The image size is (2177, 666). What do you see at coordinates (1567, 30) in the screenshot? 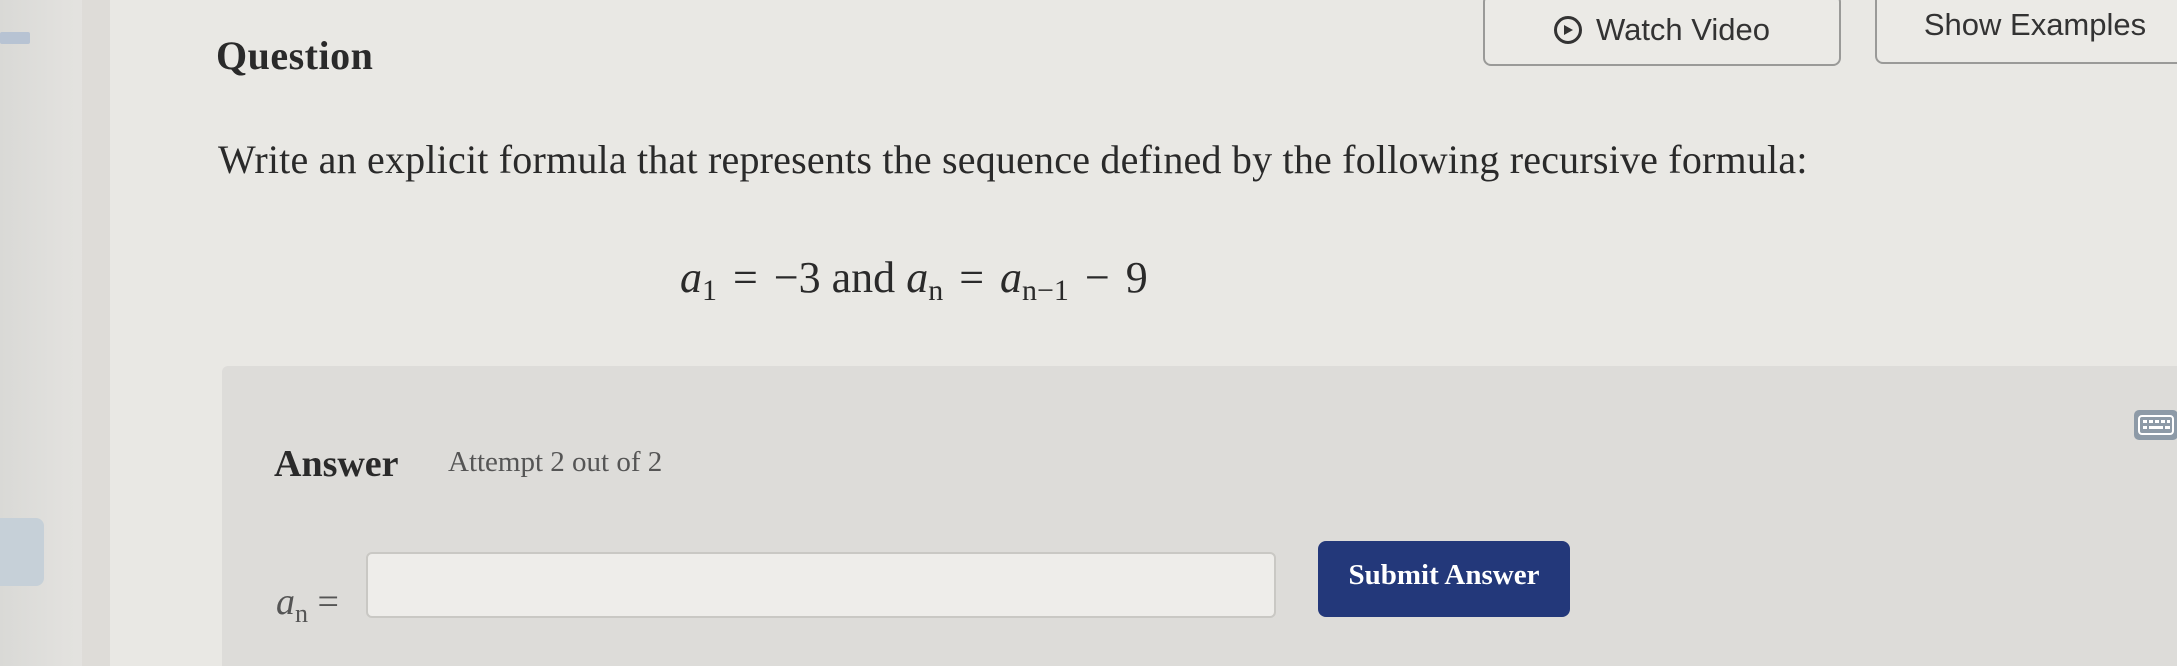
I see `play-circle-icon` at bounding box center [1567, 30].